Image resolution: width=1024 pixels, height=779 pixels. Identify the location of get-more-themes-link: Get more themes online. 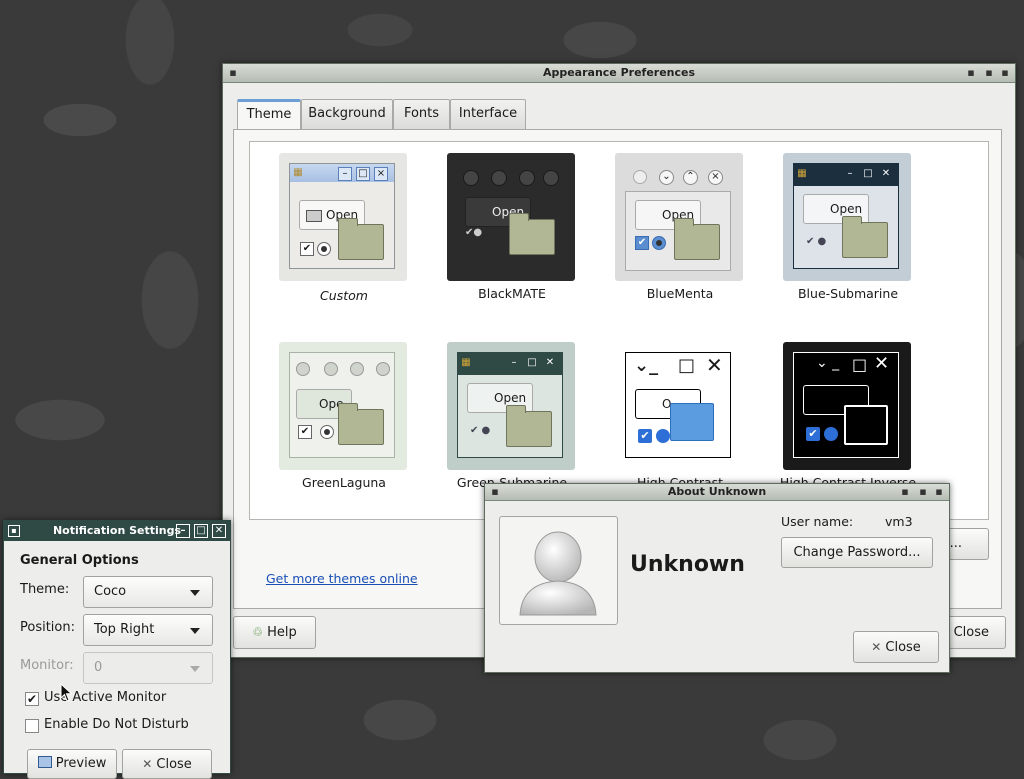
(342, 578).